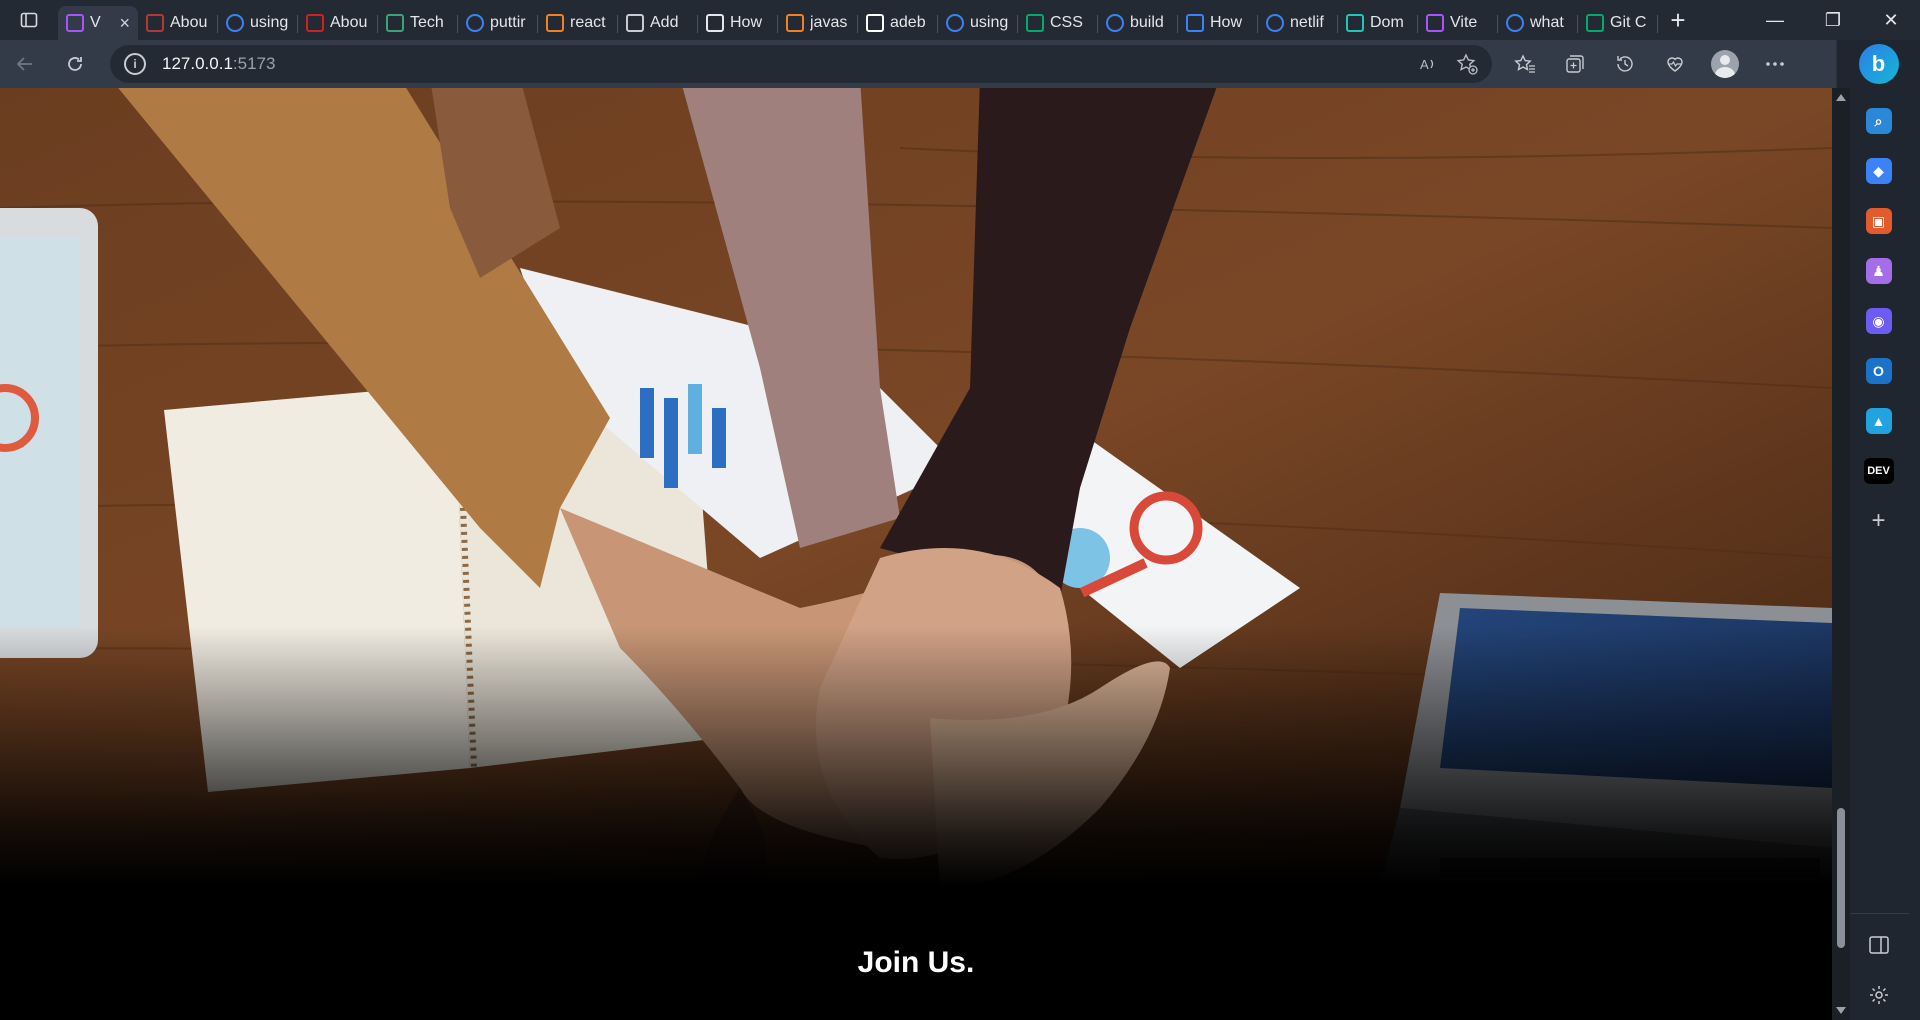 Image resolution: width=1920 pixels, height=1020 pixels. I want to click on copilot-button: b, so click(1878, 64).